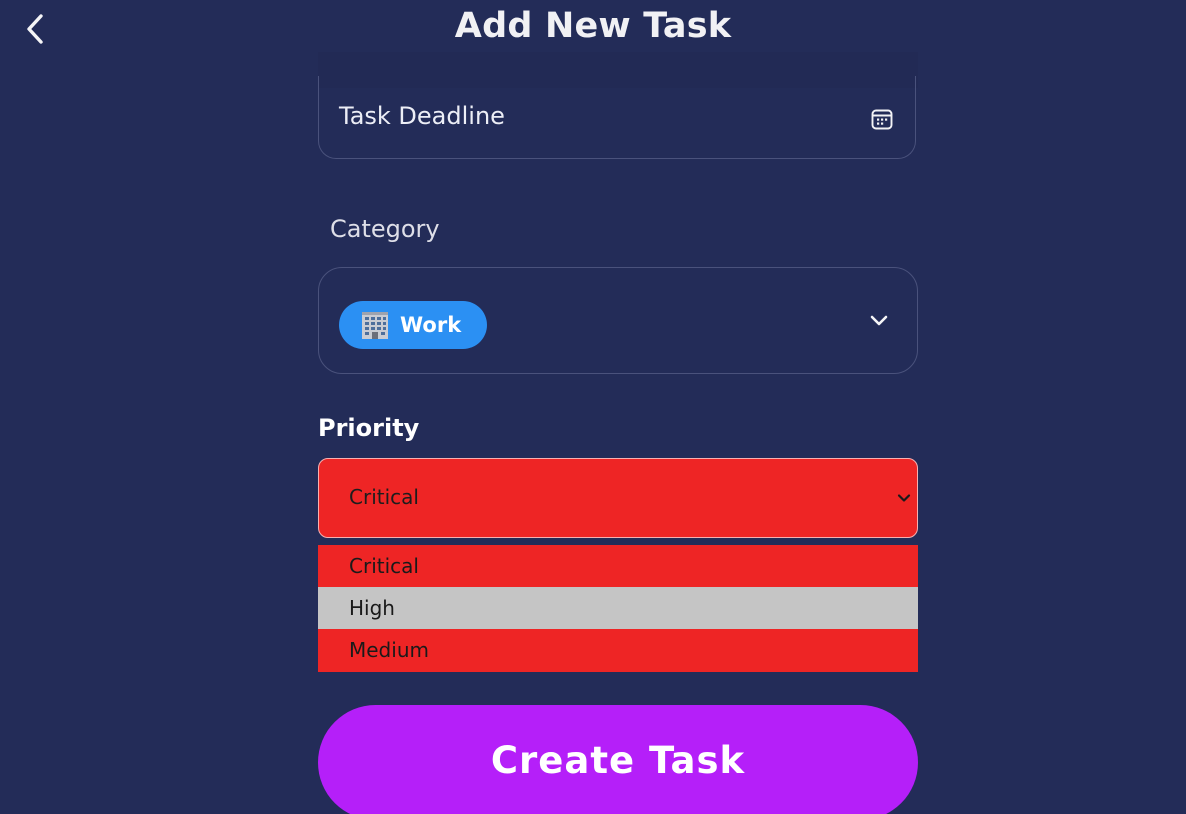  What do you see at coordinates (384, 497) in the screenshot?
I see `priority-selected-value: Critical` at bounding box center [384, 497].